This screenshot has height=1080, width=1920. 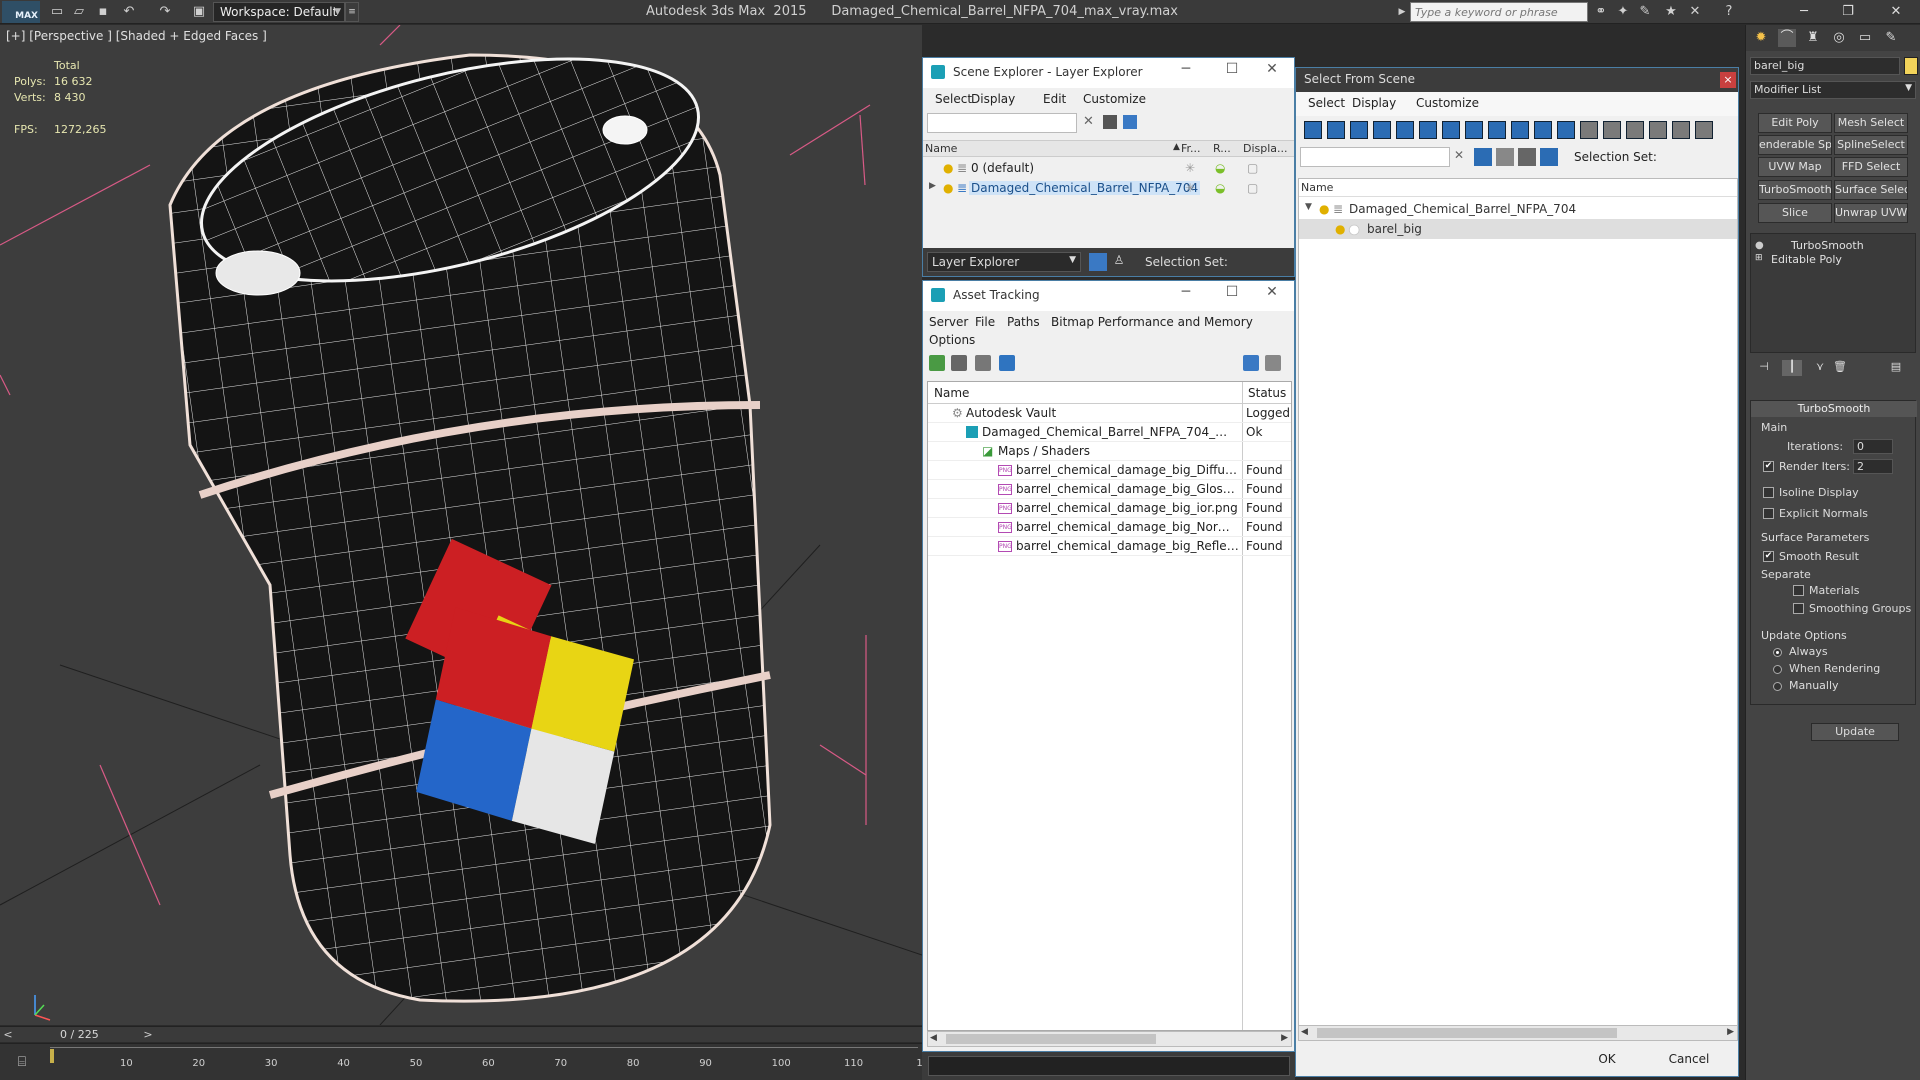 I want to click on menu-options: Options, so click(x=952, y=340).